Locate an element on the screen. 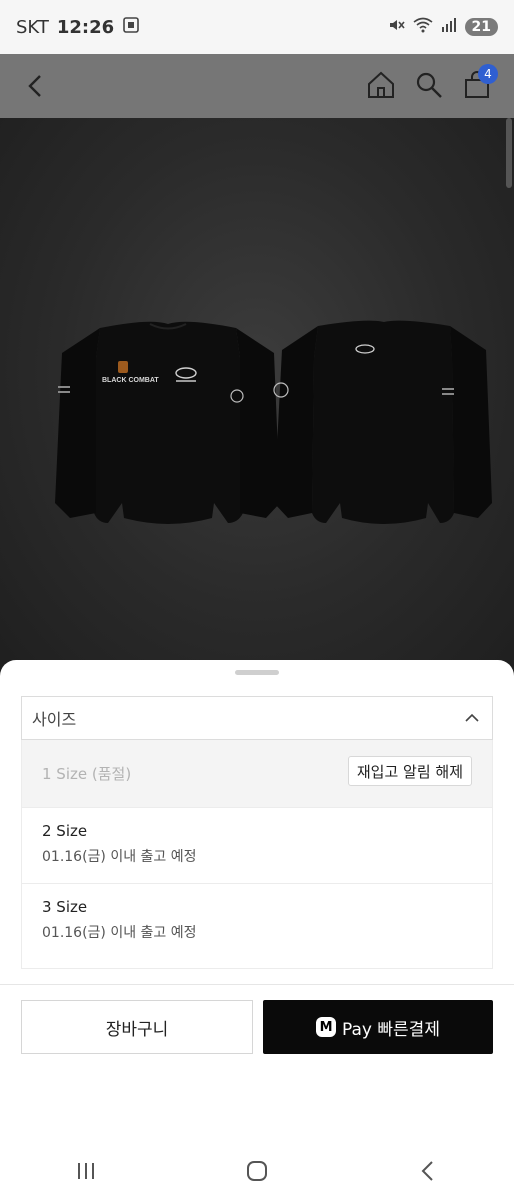  screenshot-icon is located at coordinates (131, 27).